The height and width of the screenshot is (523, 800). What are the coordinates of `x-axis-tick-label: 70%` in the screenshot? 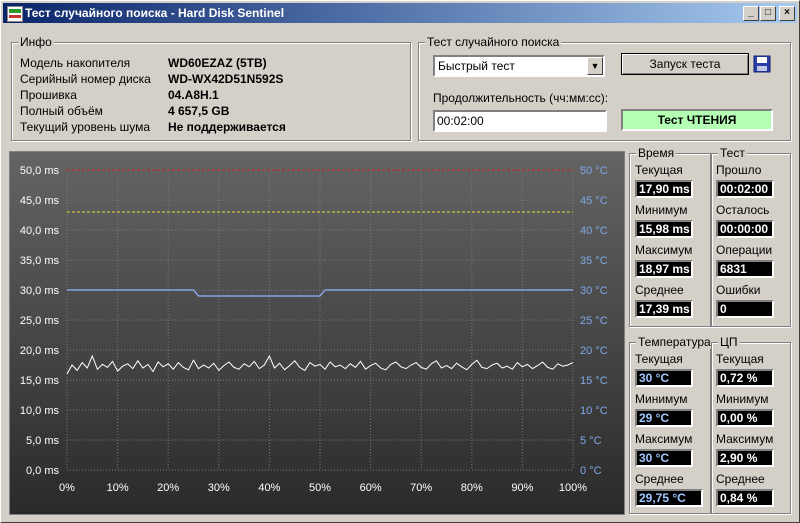 It's located at (421, 488).